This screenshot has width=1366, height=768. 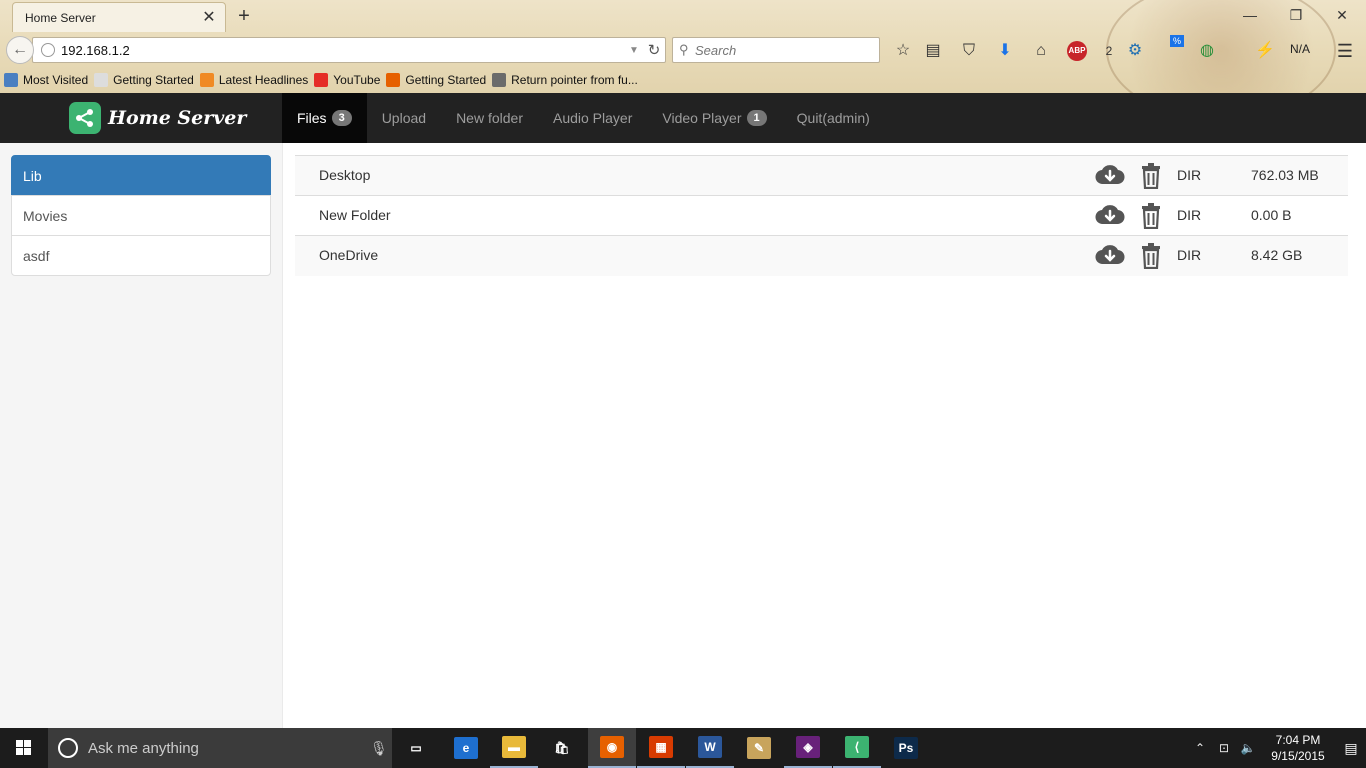 I want to click on adblock-plus-icon: ABP, so click(x=1077, y=51).